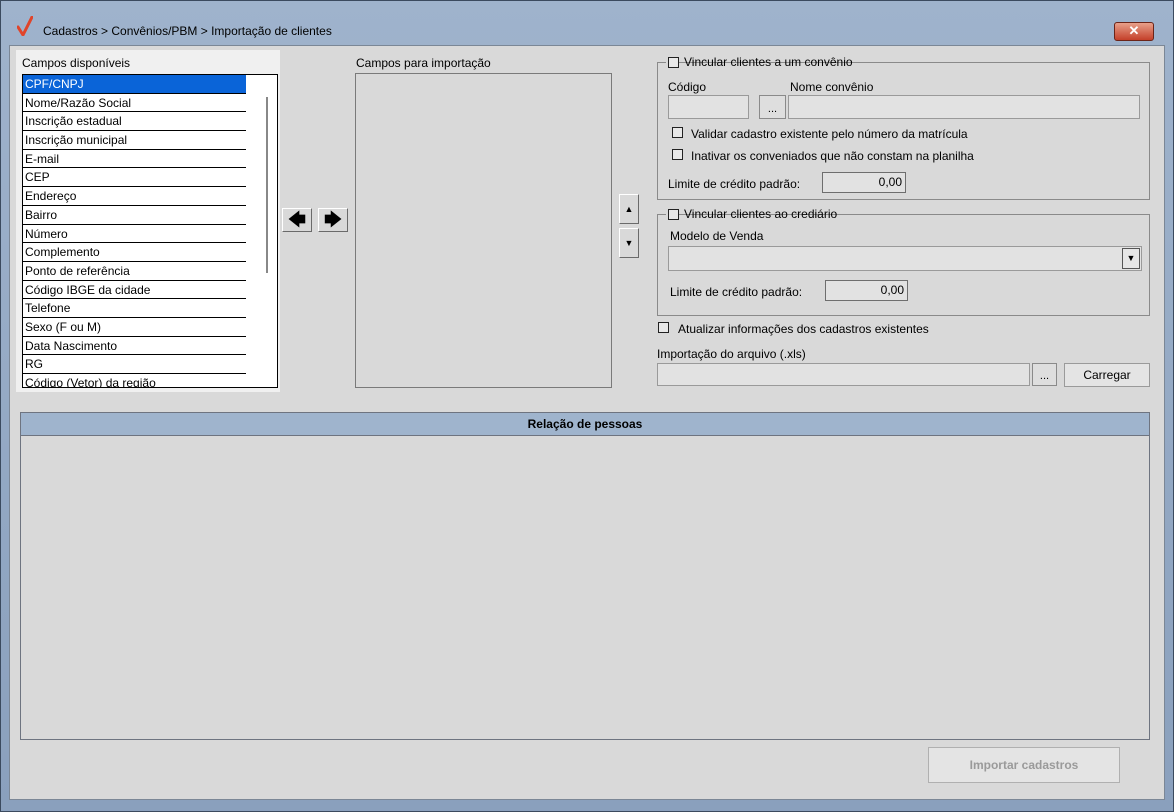 The width and height of the screenshot is (1174, 812). Describe the element at coordinates (134, 103) in the screenshot. I see `list-item: Nome/Razão Social` at that location.